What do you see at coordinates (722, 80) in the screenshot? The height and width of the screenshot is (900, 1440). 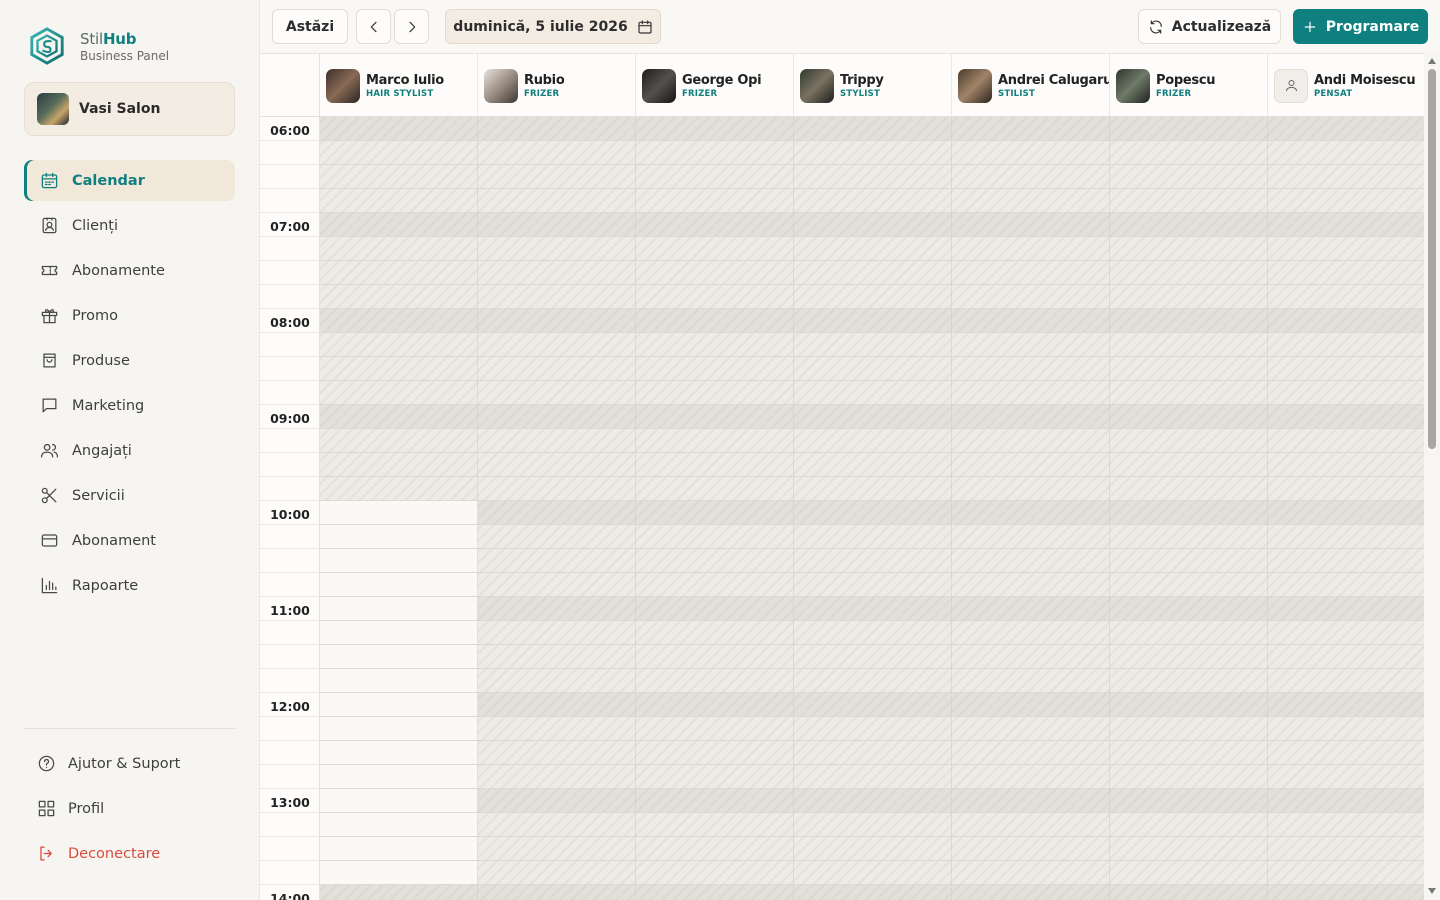 I see `staff-name: George Opi` at bounding box center [722, 80].